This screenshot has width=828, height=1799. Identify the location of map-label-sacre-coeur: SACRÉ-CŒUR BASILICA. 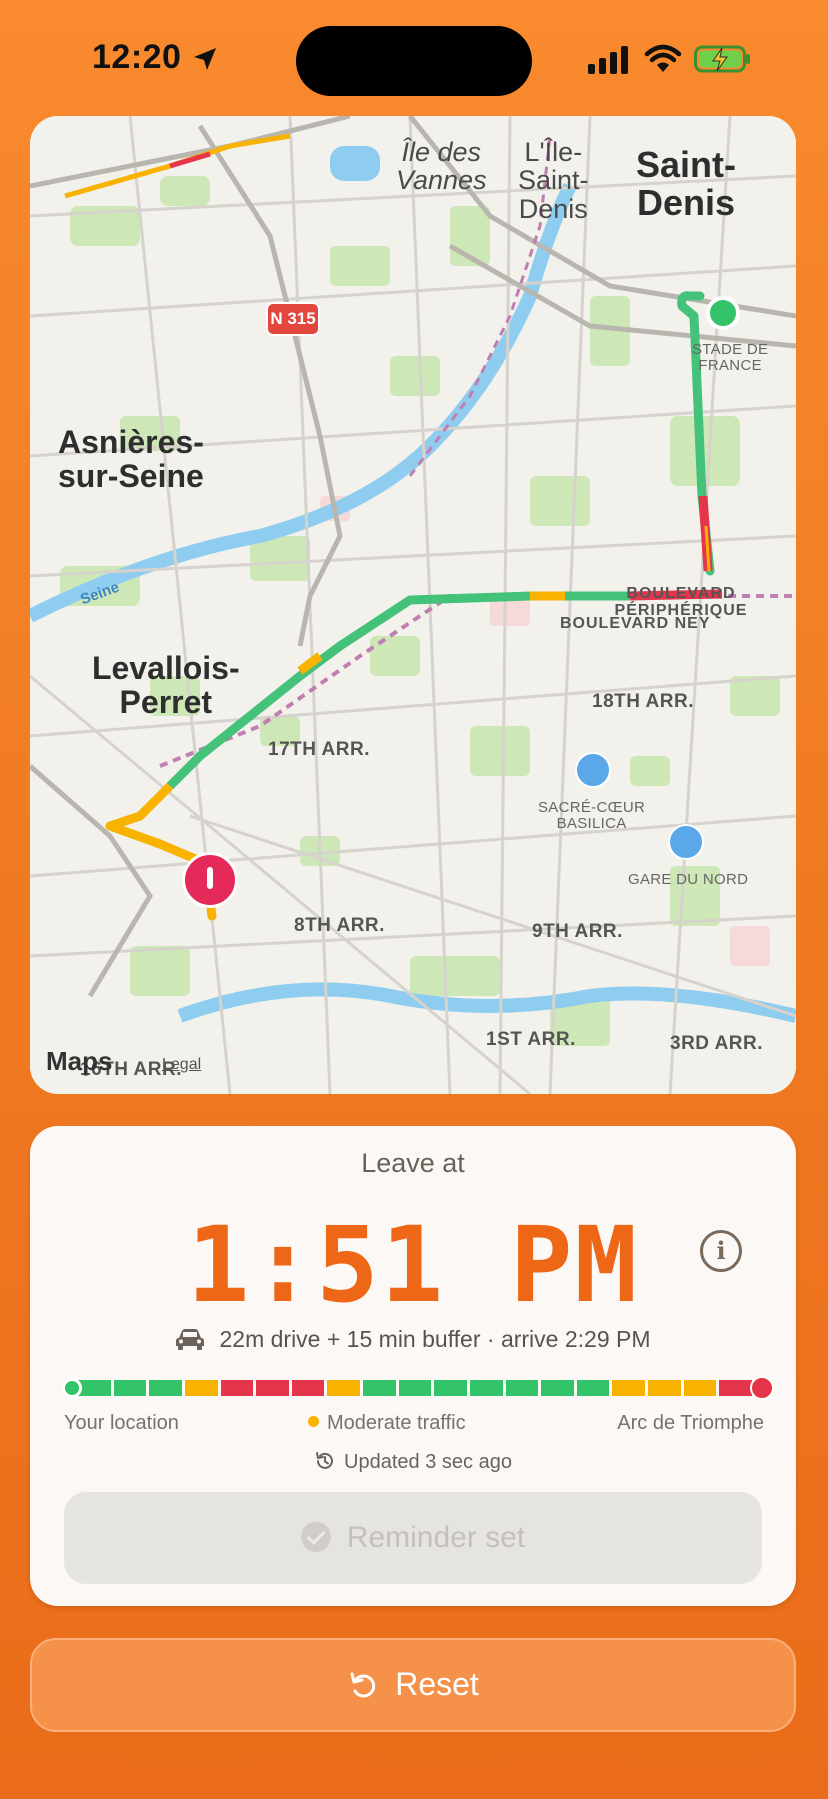
(592, 815).